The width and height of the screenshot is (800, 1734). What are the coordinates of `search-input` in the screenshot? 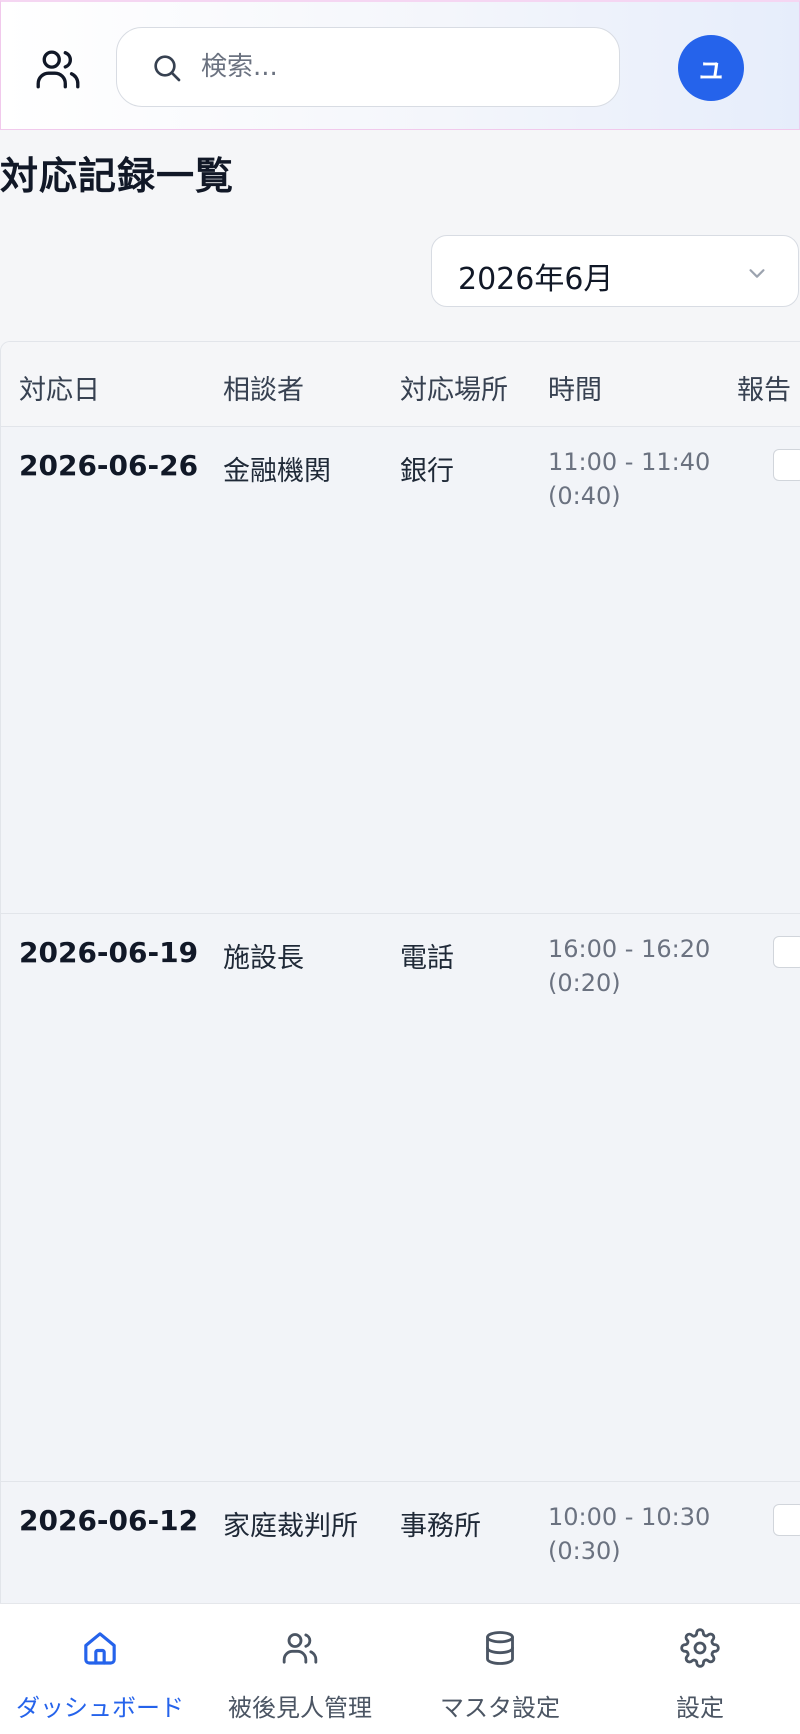 It's located at (401, 67).